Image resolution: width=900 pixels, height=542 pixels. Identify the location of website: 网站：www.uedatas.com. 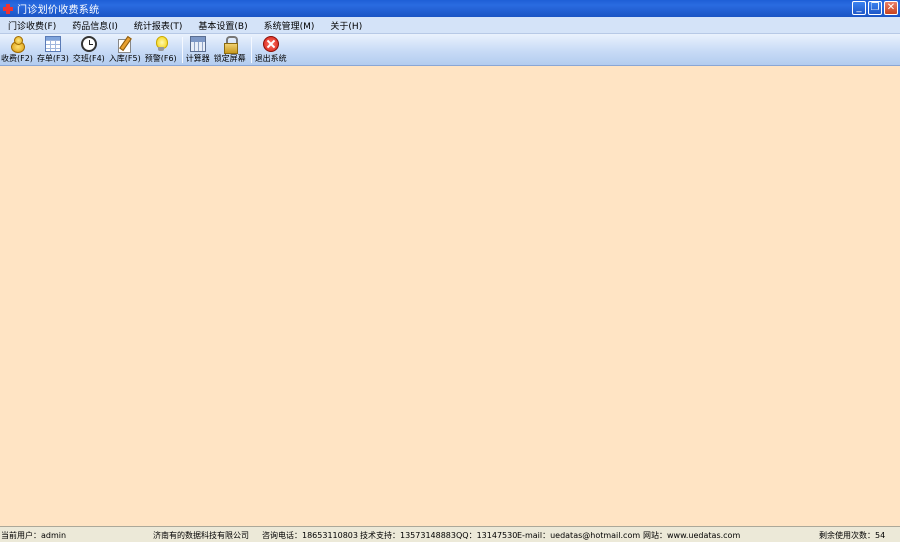
(692, 535).